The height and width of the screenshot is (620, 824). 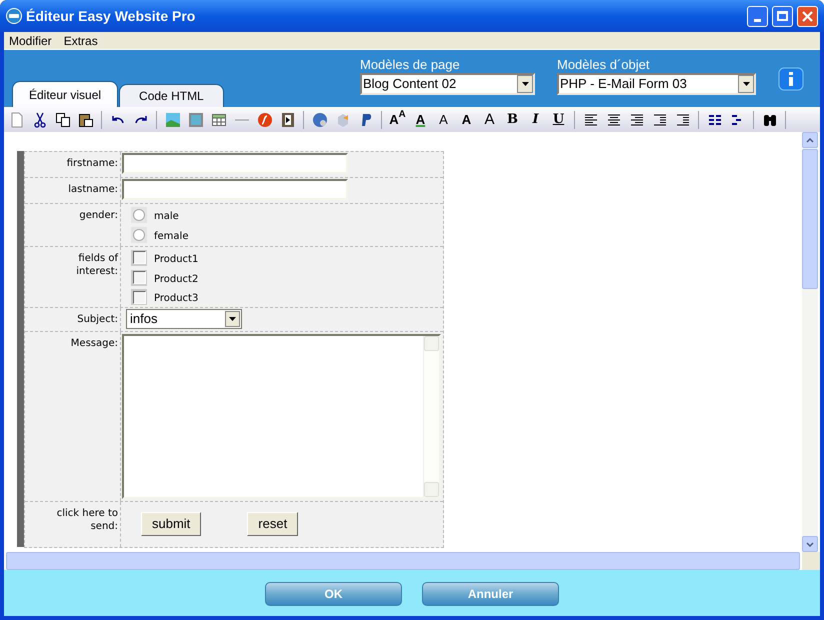 I want to click on tab: Code HTML, so click(x=171, y=95).